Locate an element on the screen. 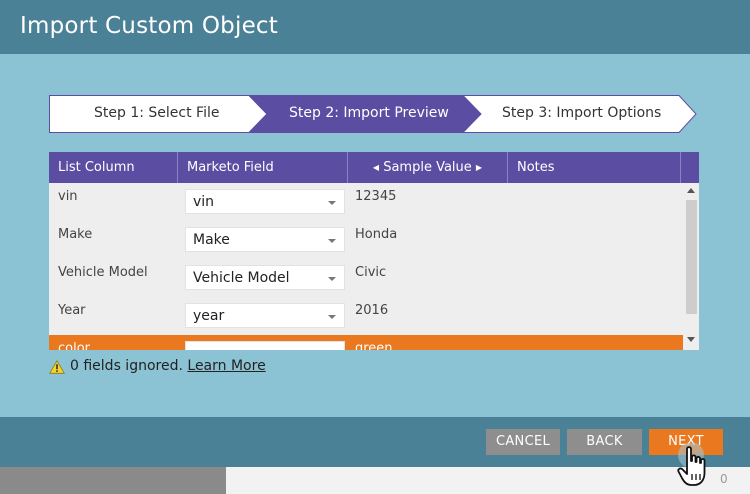 Image resolution: width=750 pixels, height=494 pixels. table-row: Vehicle Model Vehicle Model Civic is located at coordinates (366, 278).